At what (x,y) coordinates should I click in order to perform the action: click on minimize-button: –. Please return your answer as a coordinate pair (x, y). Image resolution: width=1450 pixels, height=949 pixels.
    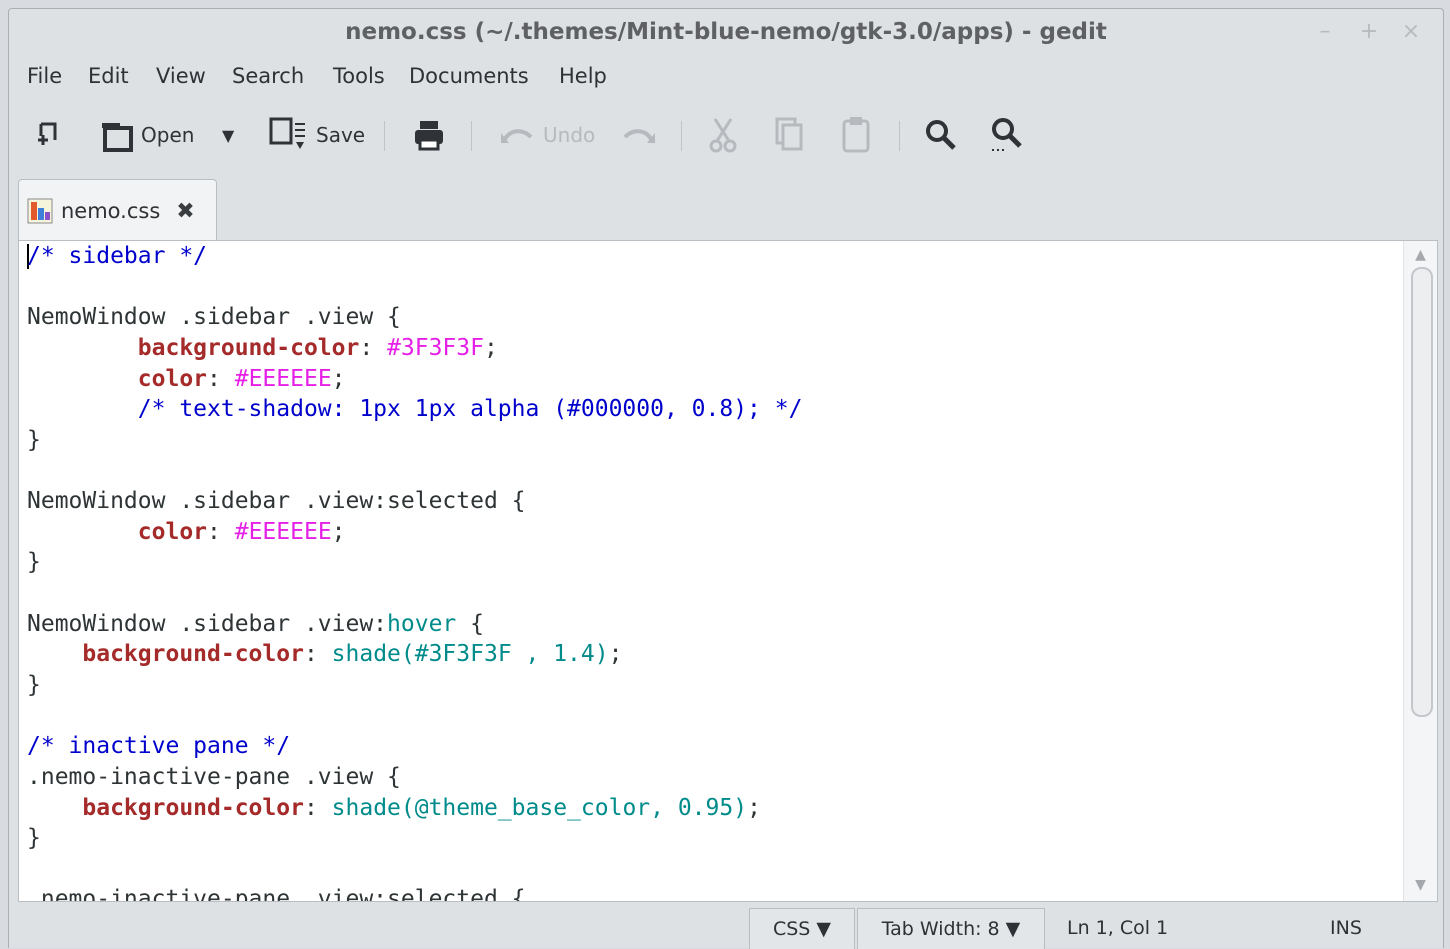
    Looking at the image, I should click on (1325, 32).